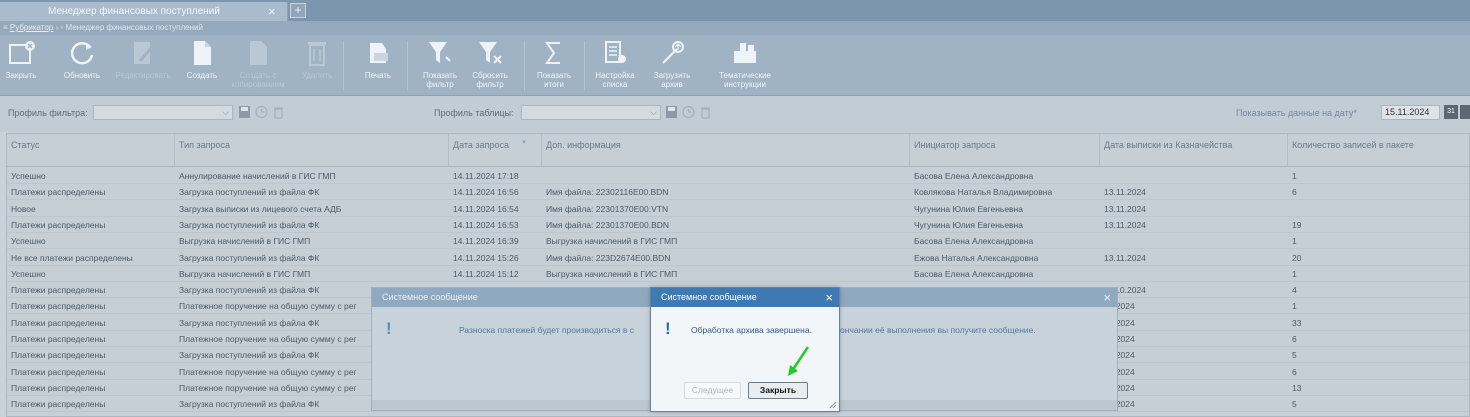  I want to click on date-field: 15.11.2024, so click(1410, 112).